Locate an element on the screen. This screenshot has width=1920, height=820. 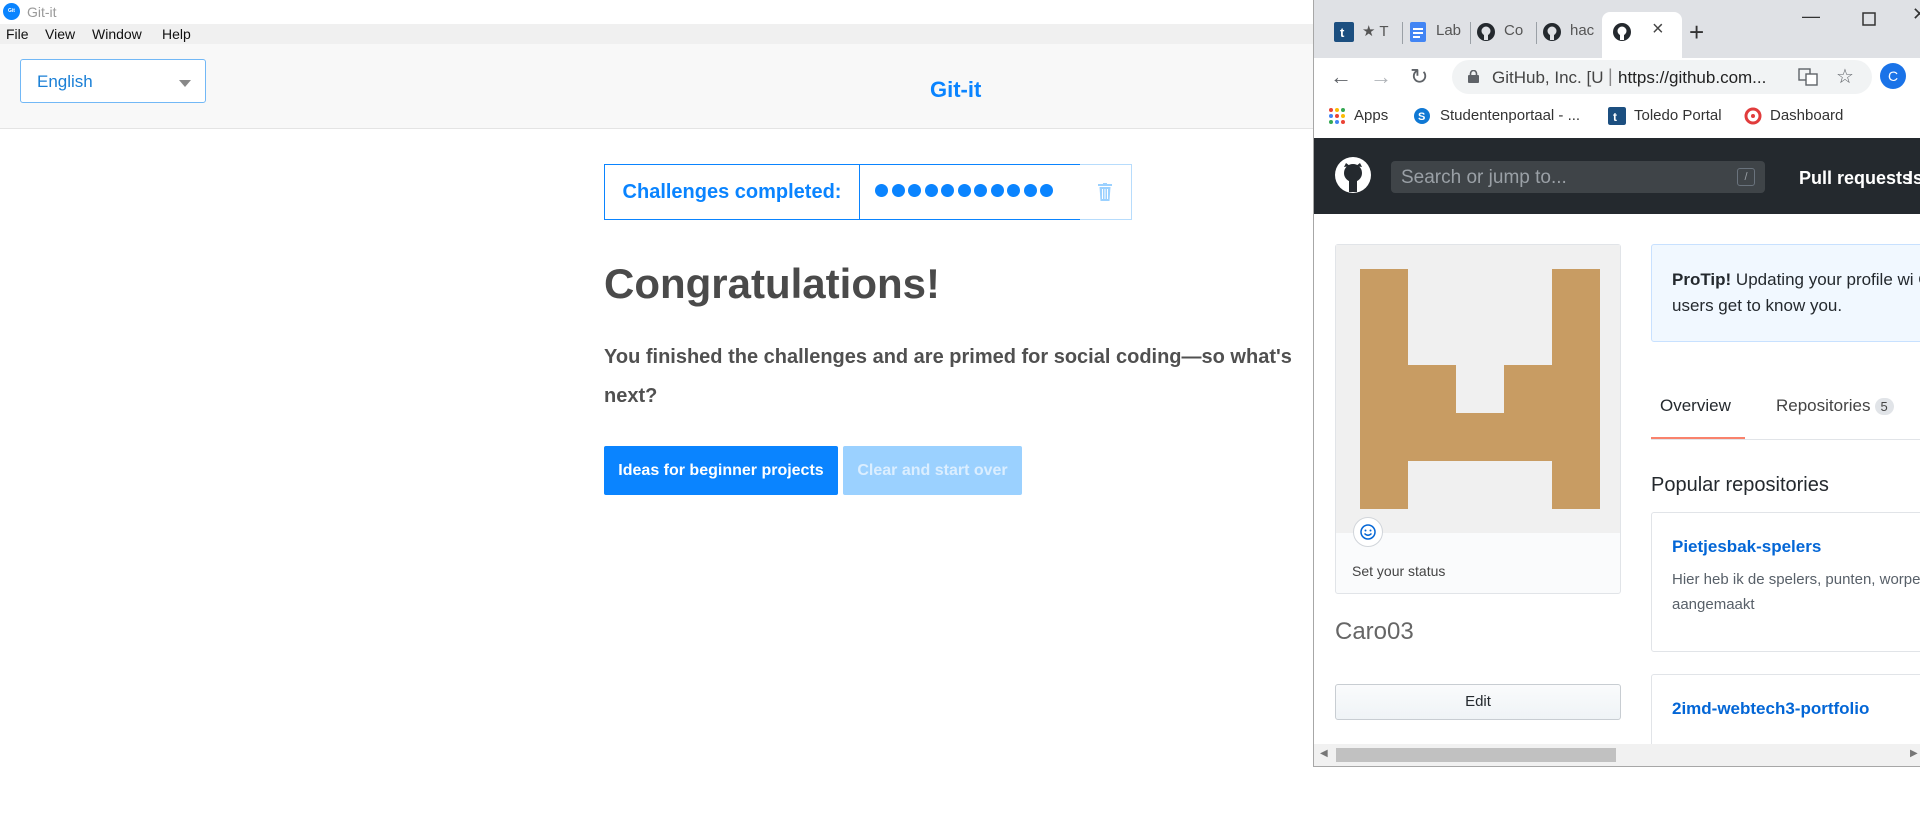
lock-icon is located at coordinates (1473, 76).